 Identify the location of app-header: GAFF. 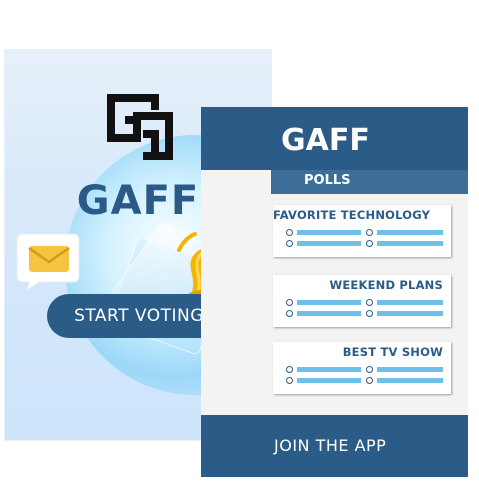
(334, 138).